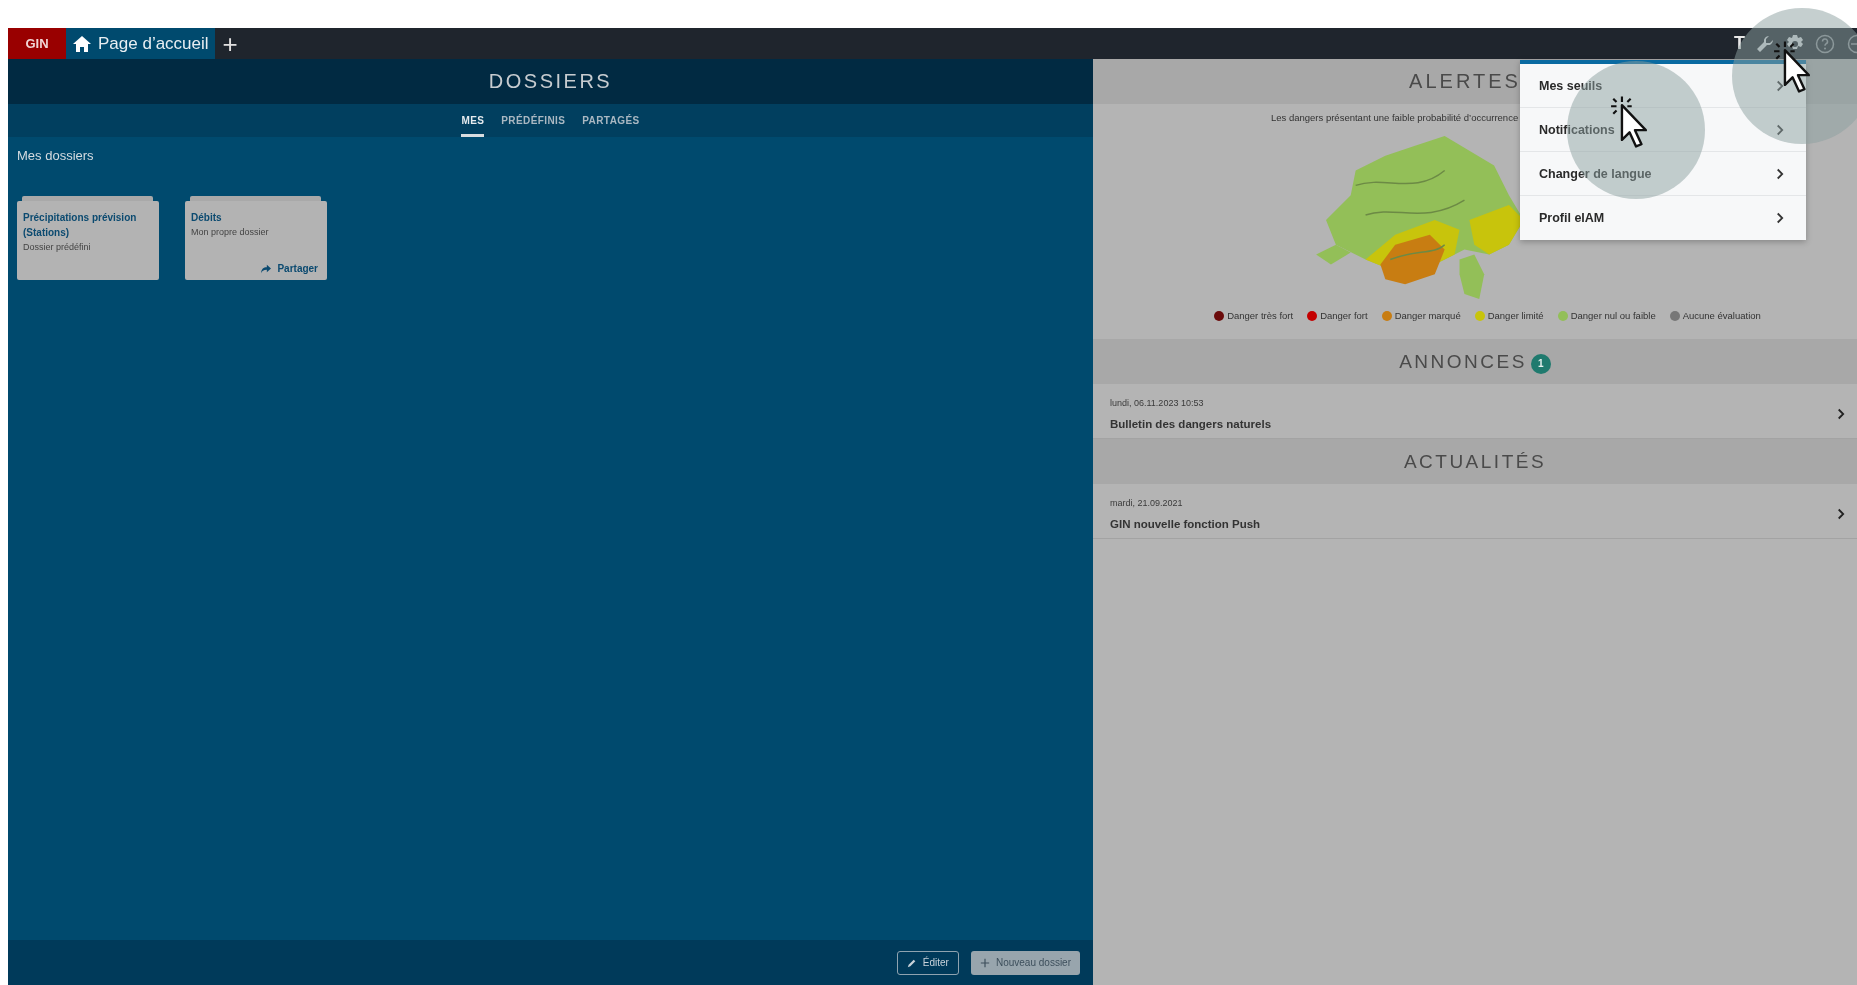 This screenshot has width=1857, height=985. Describe the element at coordinates (1765, 43) in the screenshot. I see `wrench-icon` at that location.